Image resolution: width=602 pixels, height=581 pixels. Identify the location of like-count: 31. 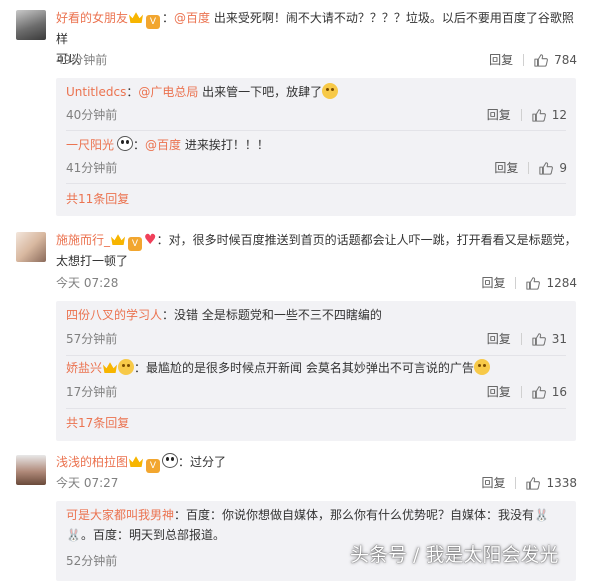
(559, 339).